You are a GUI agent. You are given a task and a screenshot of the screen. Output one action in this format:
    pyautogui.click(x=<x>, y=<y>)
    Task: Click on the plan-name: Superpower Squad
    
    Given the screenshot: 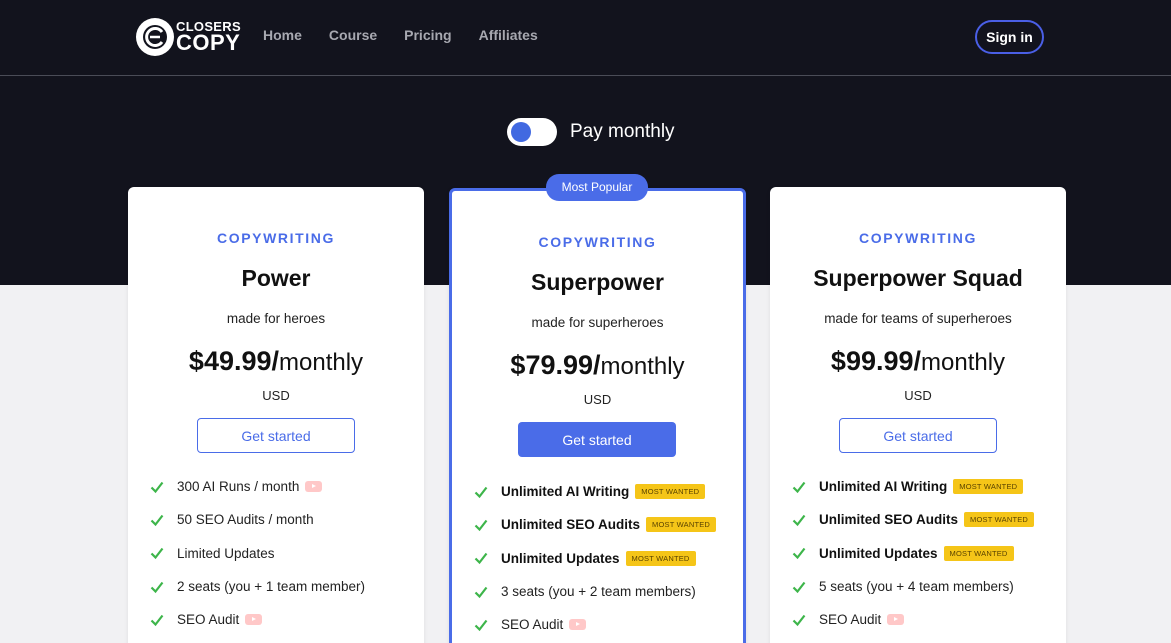 What is the action you would take?
    pyautogui.click(x=918, y=278)
    